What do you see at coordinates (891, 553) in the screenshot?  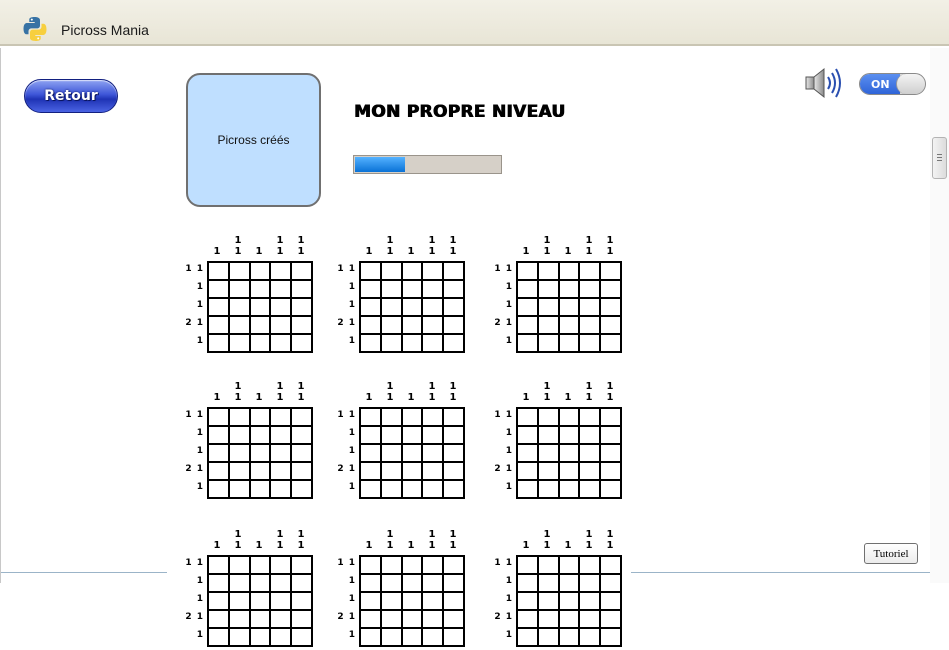 I see `tutorial-button: Tutoriel` at bounding box center [891, 553].